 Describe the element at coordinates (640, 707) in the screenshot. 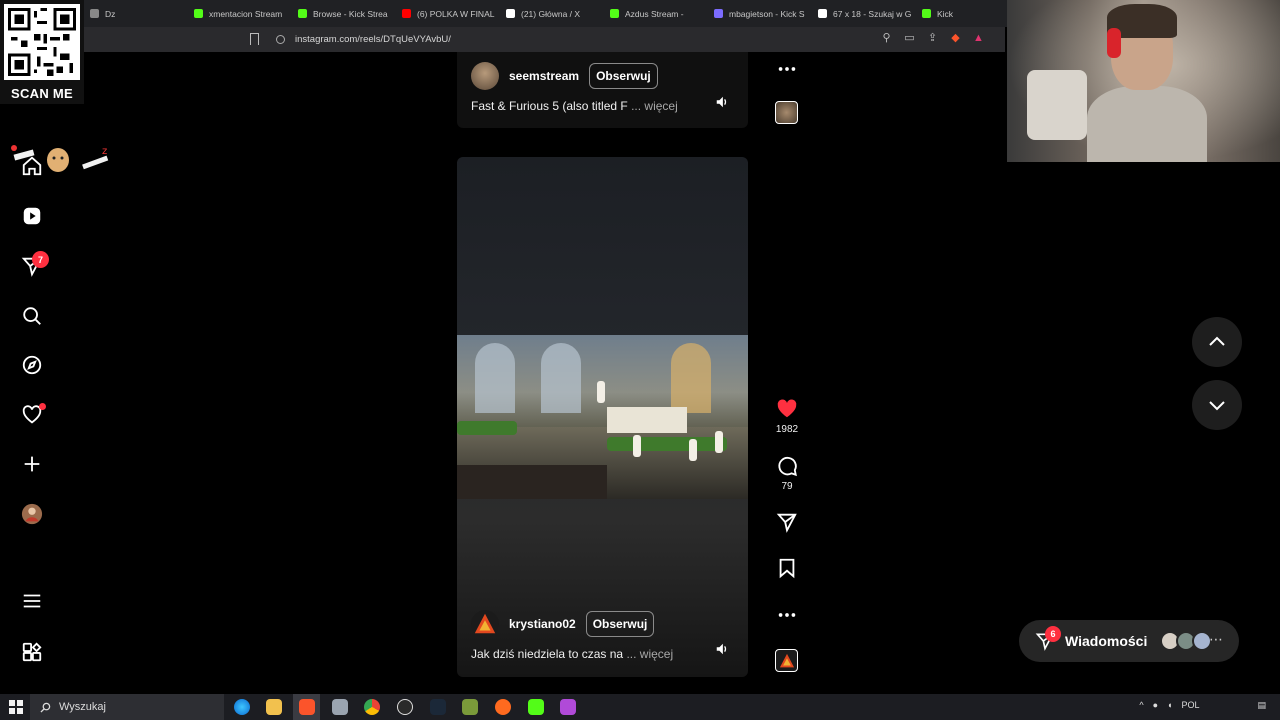

I see `windows-taskbar: Wyszukaj ^ ● ◖ POL ▤` at that location.